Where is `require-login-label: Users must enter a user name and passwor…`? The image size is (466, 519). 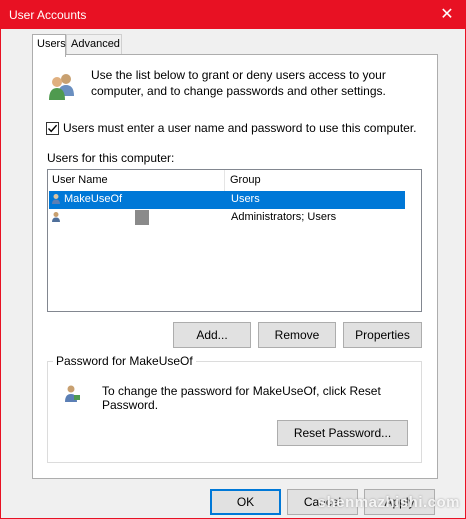
require-login-label: Users must enter a user name and passwor… is located at coordinates (240, 128).